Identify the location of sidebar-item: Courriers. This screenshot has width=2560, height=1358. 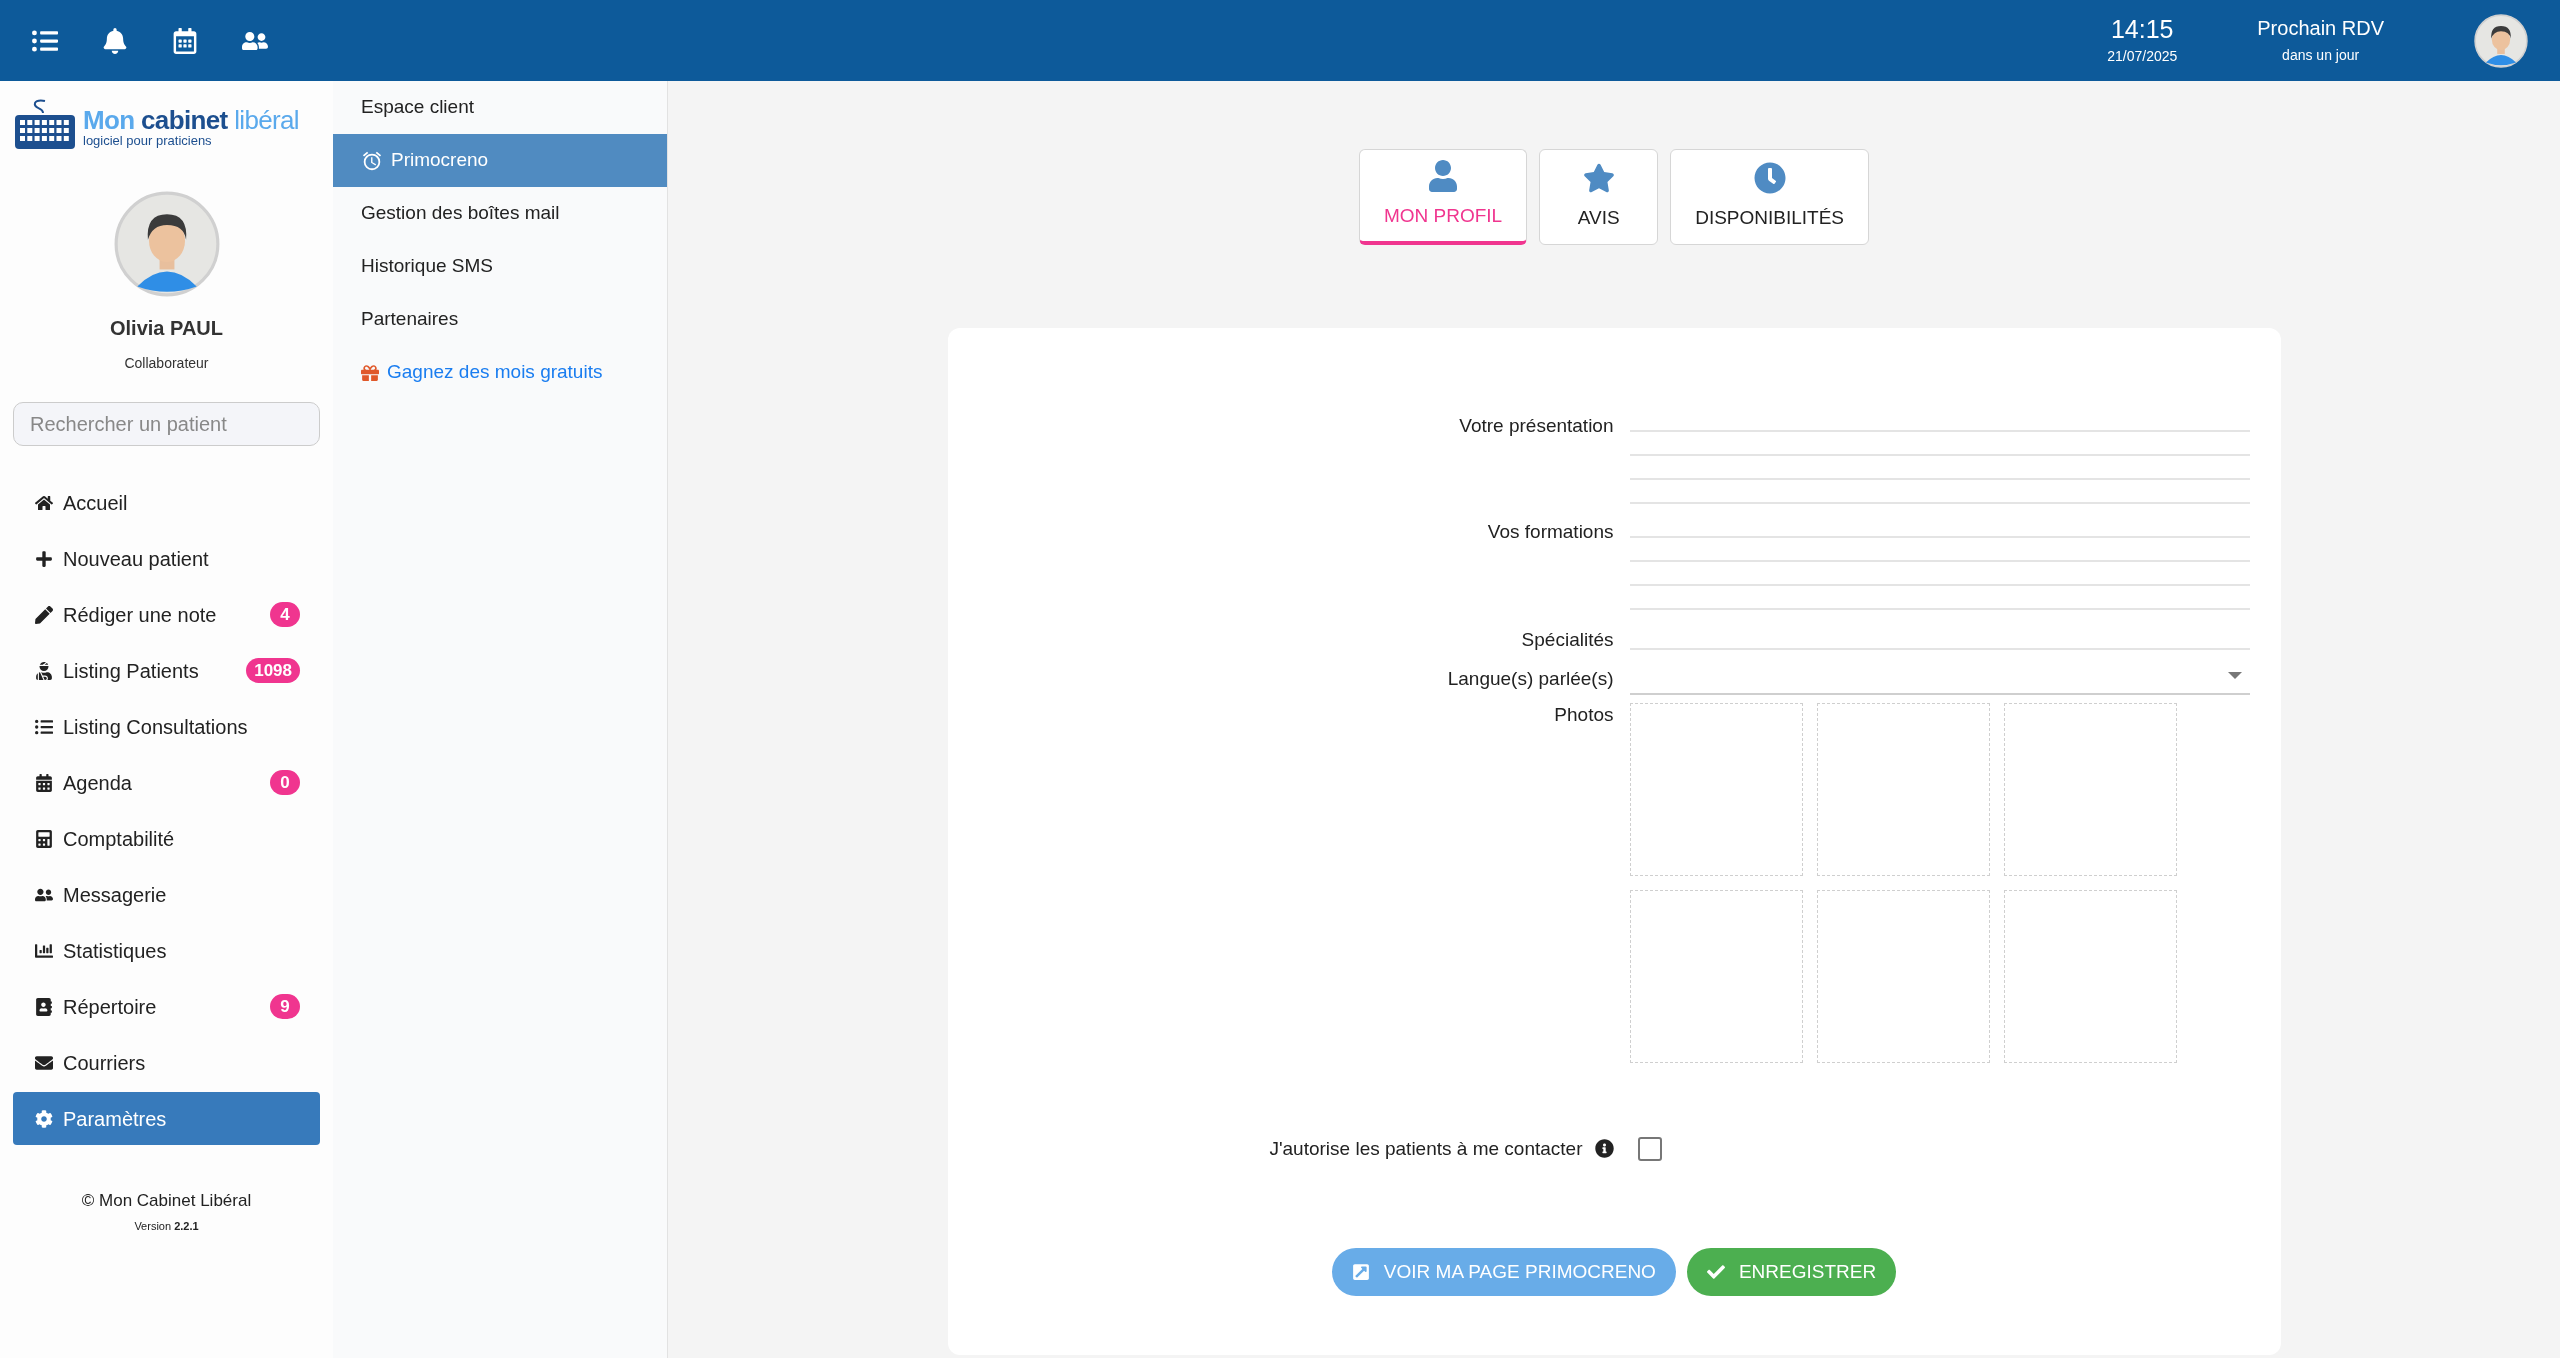
(166, 1062).